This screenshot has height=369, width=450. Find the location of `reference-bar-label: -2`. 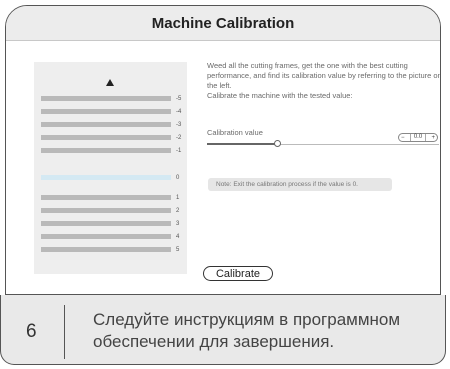

reference-bar-label: -2 is located at coordinates (179, 137).